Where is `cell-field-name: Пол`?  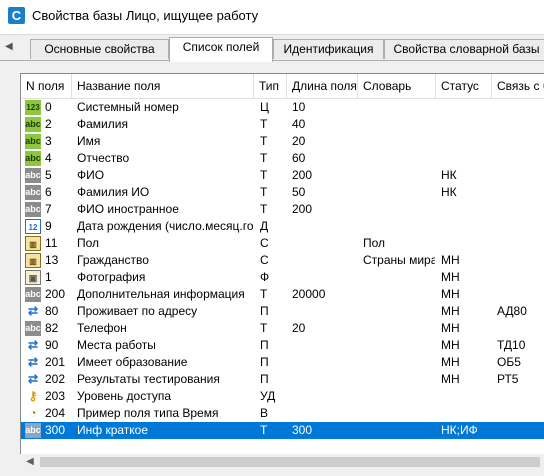
cell-field-name: Пол is located at coordinates (88, 243).